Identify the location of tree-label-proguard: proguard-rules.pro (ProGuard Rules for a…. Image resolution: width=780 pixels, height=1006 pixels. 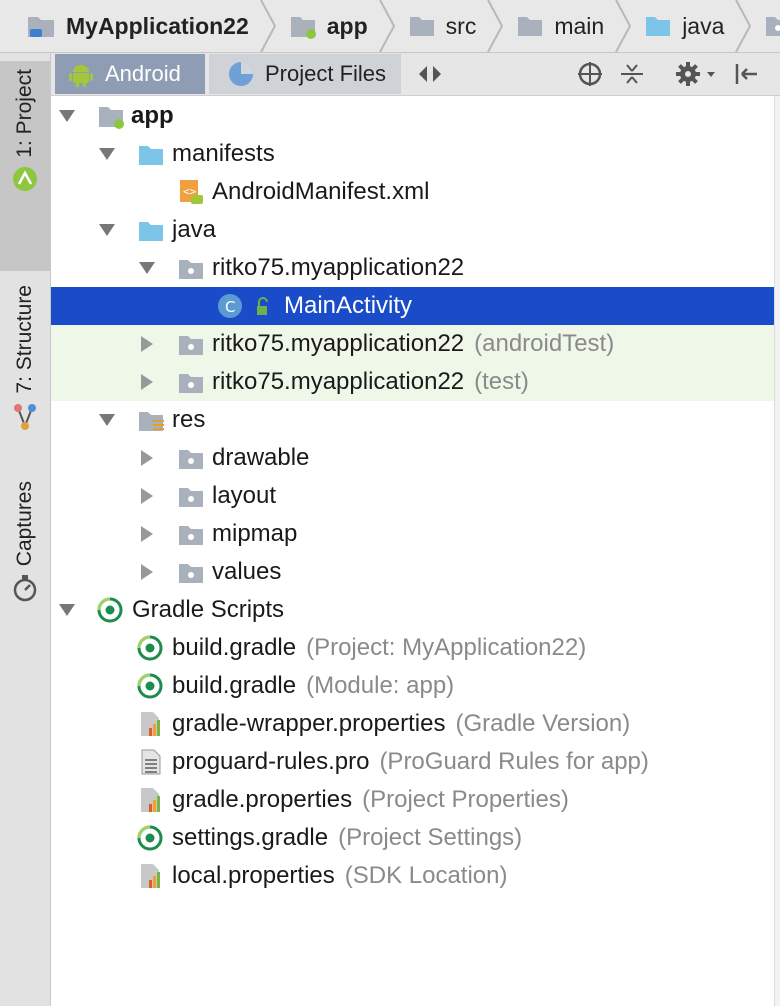
(410, 762).